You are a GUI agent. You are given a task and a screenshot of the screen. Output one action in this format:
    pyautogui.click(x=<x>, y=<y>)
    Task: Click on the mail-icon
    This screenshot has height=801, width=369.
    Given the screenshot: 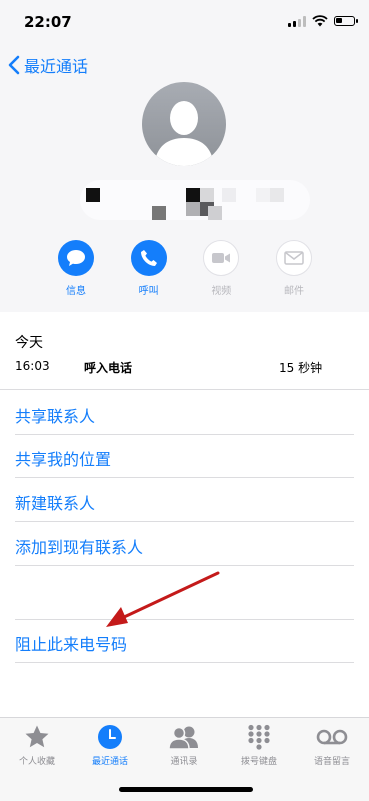 What is the action you would take?
    pyautogui.click(x=294, y=258)
    